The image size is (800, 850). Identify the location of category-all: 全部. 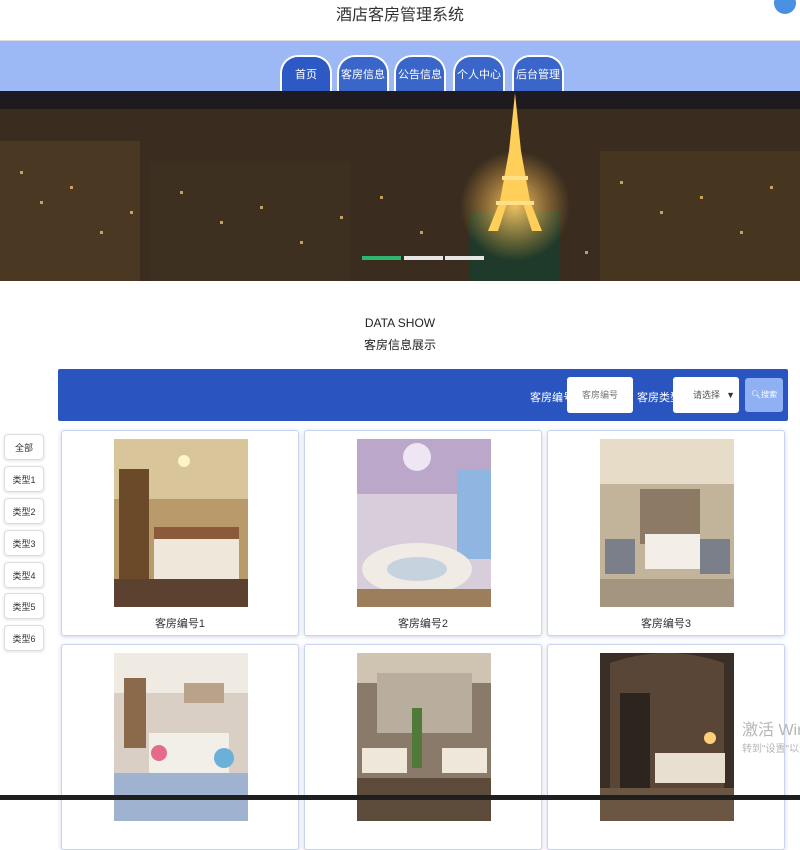
(24, 447).